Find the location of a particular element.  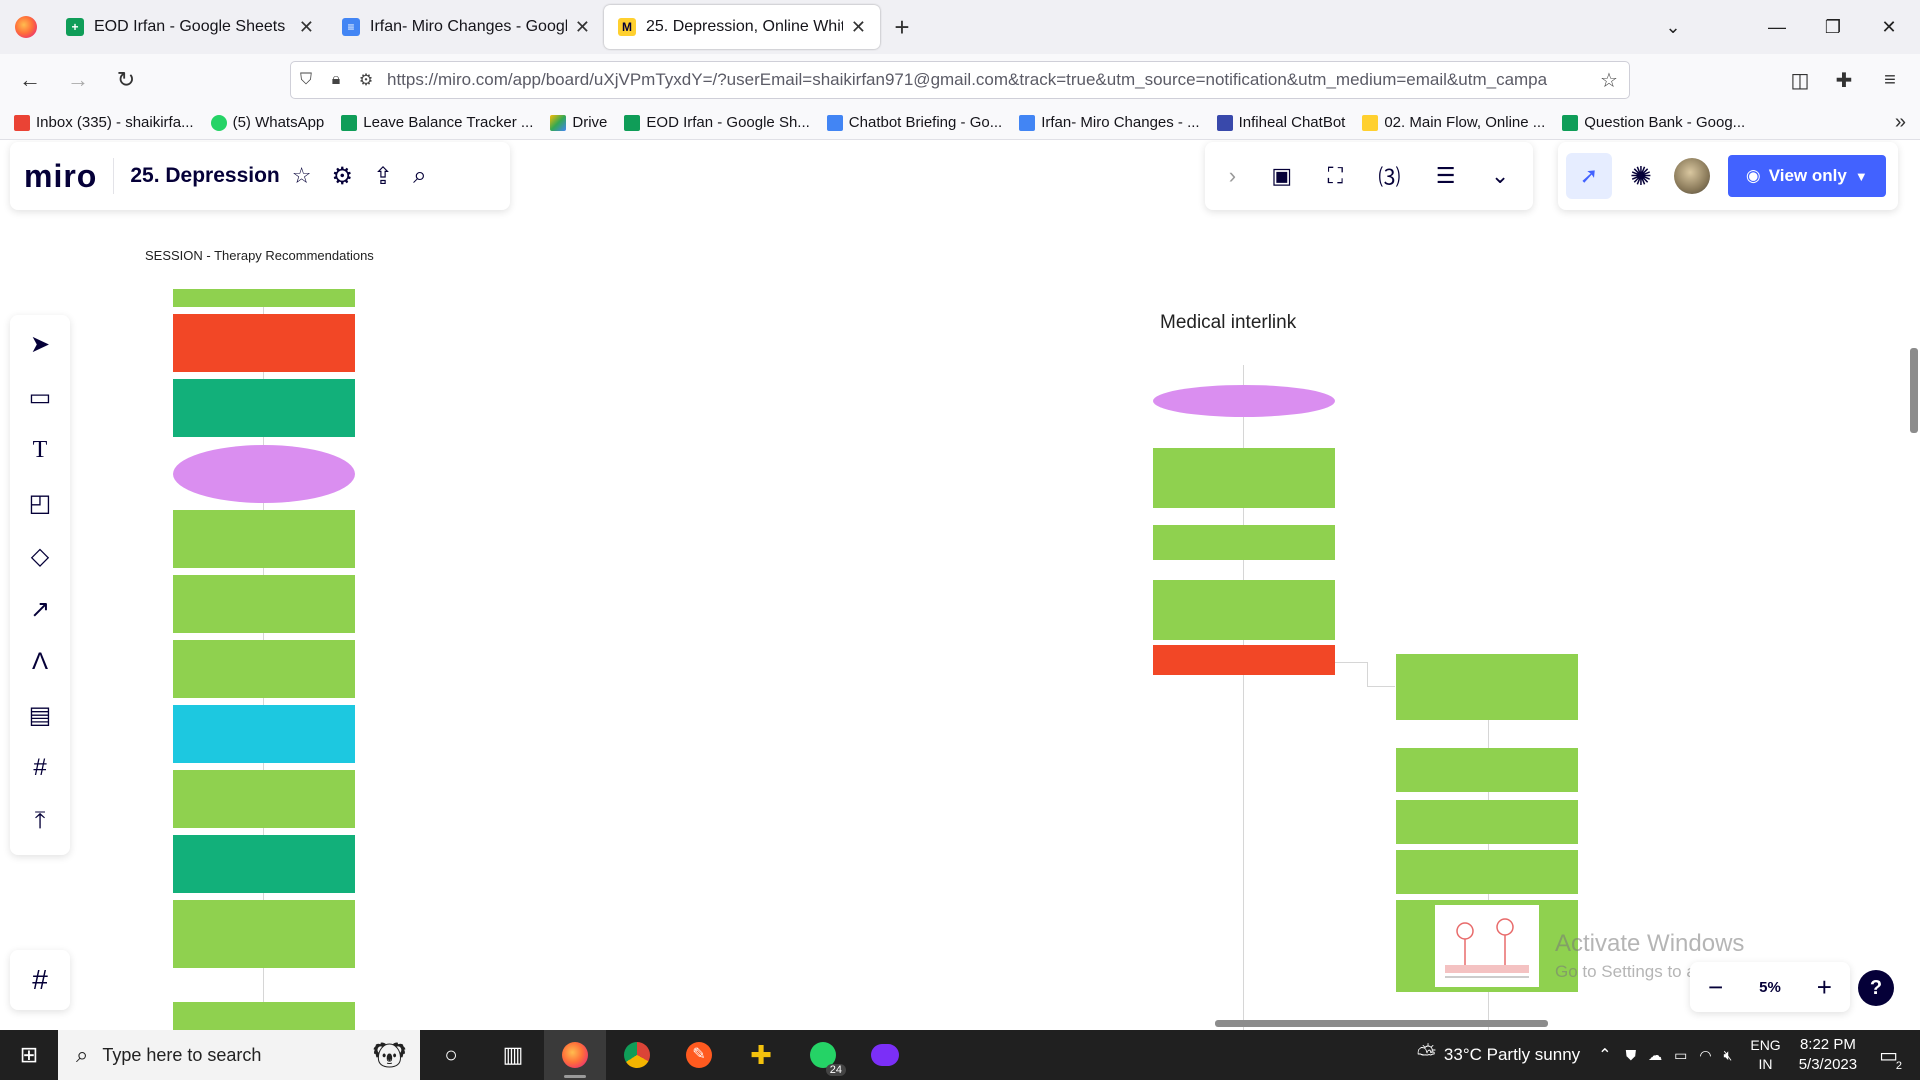

brave-taskbar-icon: ✎ is located at coordinates (699, 1055).